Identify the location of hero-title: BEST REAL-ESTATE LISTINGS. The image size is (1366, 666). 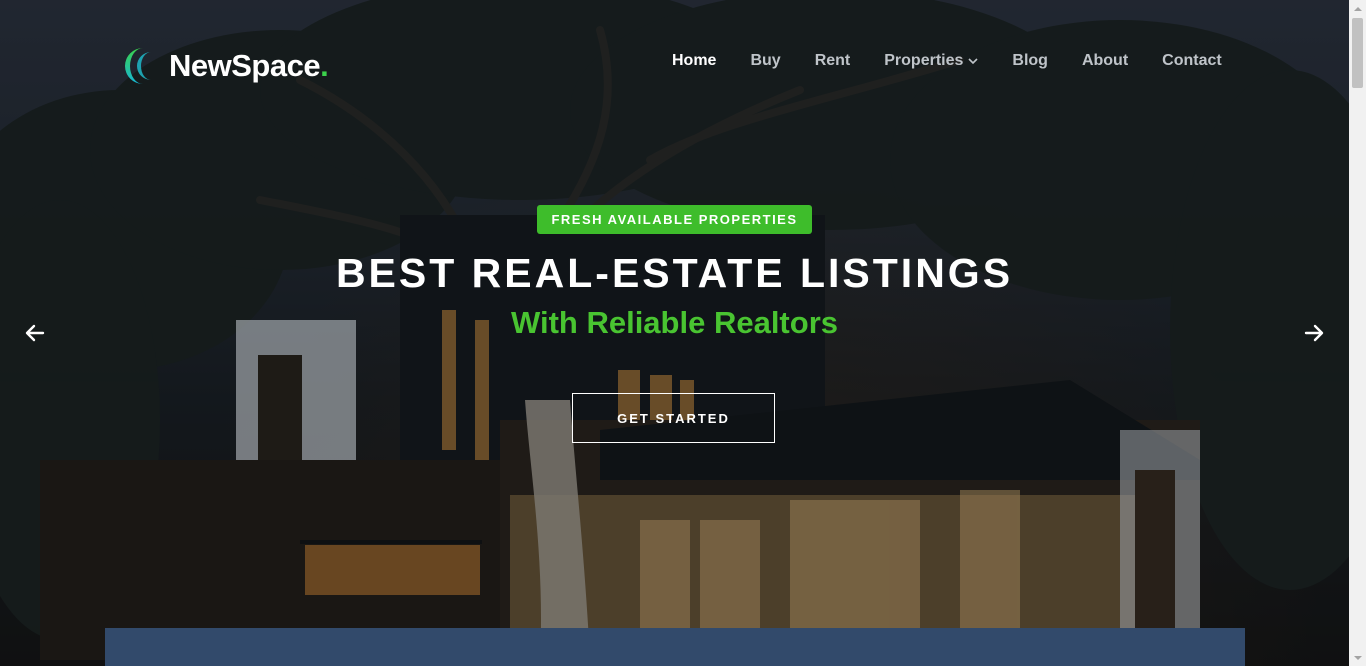
(674, 273).